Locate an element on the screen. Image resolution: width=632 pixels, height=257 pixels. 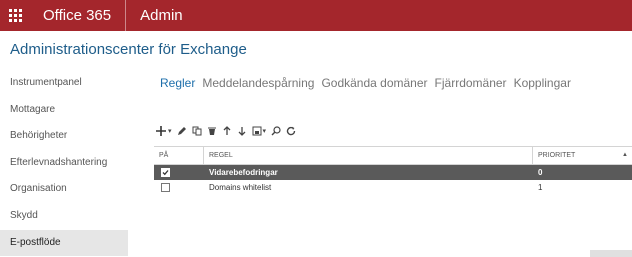
nav-item-efterlevnadshantering: Efterlevnadshantering is located at coordinates (64, 163).